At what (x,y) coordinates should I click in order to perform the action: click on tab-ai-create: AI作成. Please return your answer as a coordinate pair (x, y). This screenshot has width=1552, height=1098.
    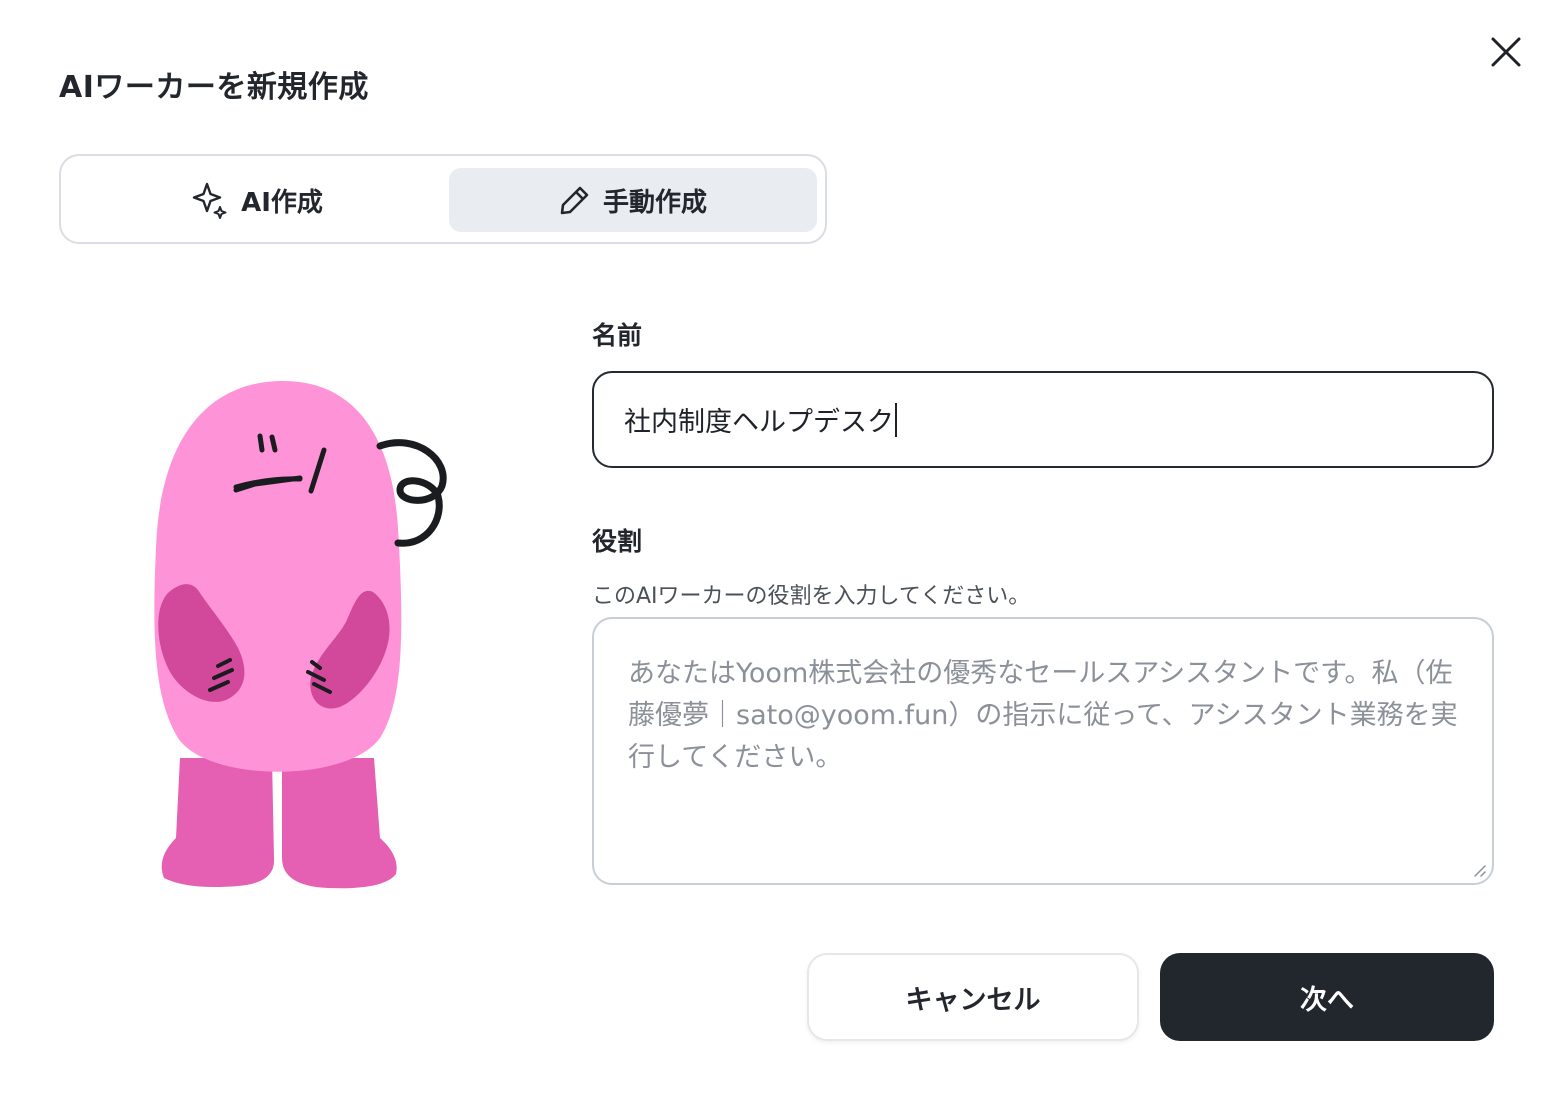
    Looking at the image, I should click on (257, 200).